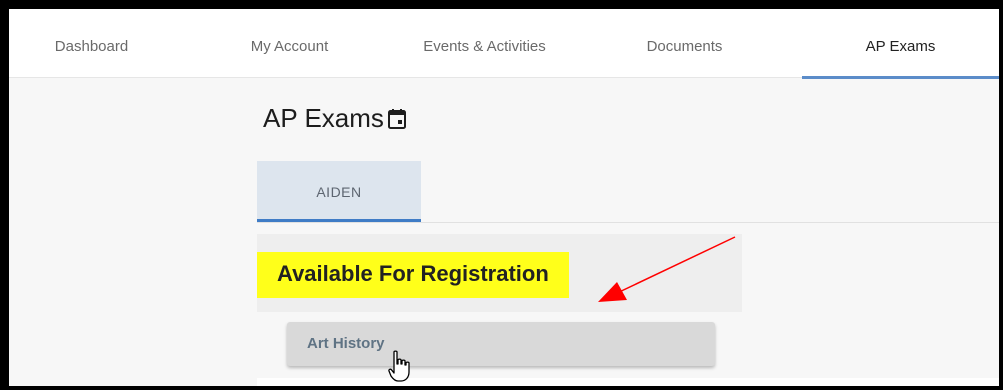 The width and height of the screenshot is (1003, 390). What do you see at coordinates (628, 192) in the screenshot?
I see `student-tabs: AIDEN` at bounding box center [628, 192].